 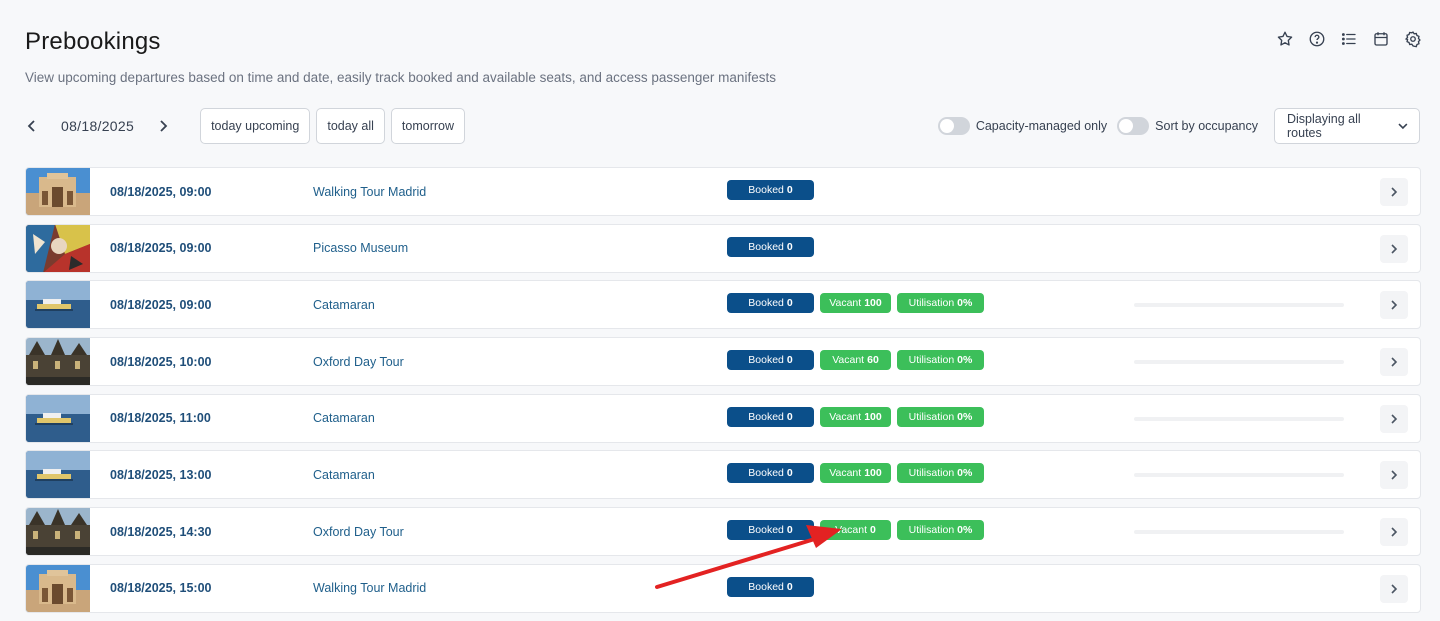 What do you see at coordinates (1324, 126) in the screenshot?
I see `route-select-value: Displaying all routes` at bounding box center [1324, 126].